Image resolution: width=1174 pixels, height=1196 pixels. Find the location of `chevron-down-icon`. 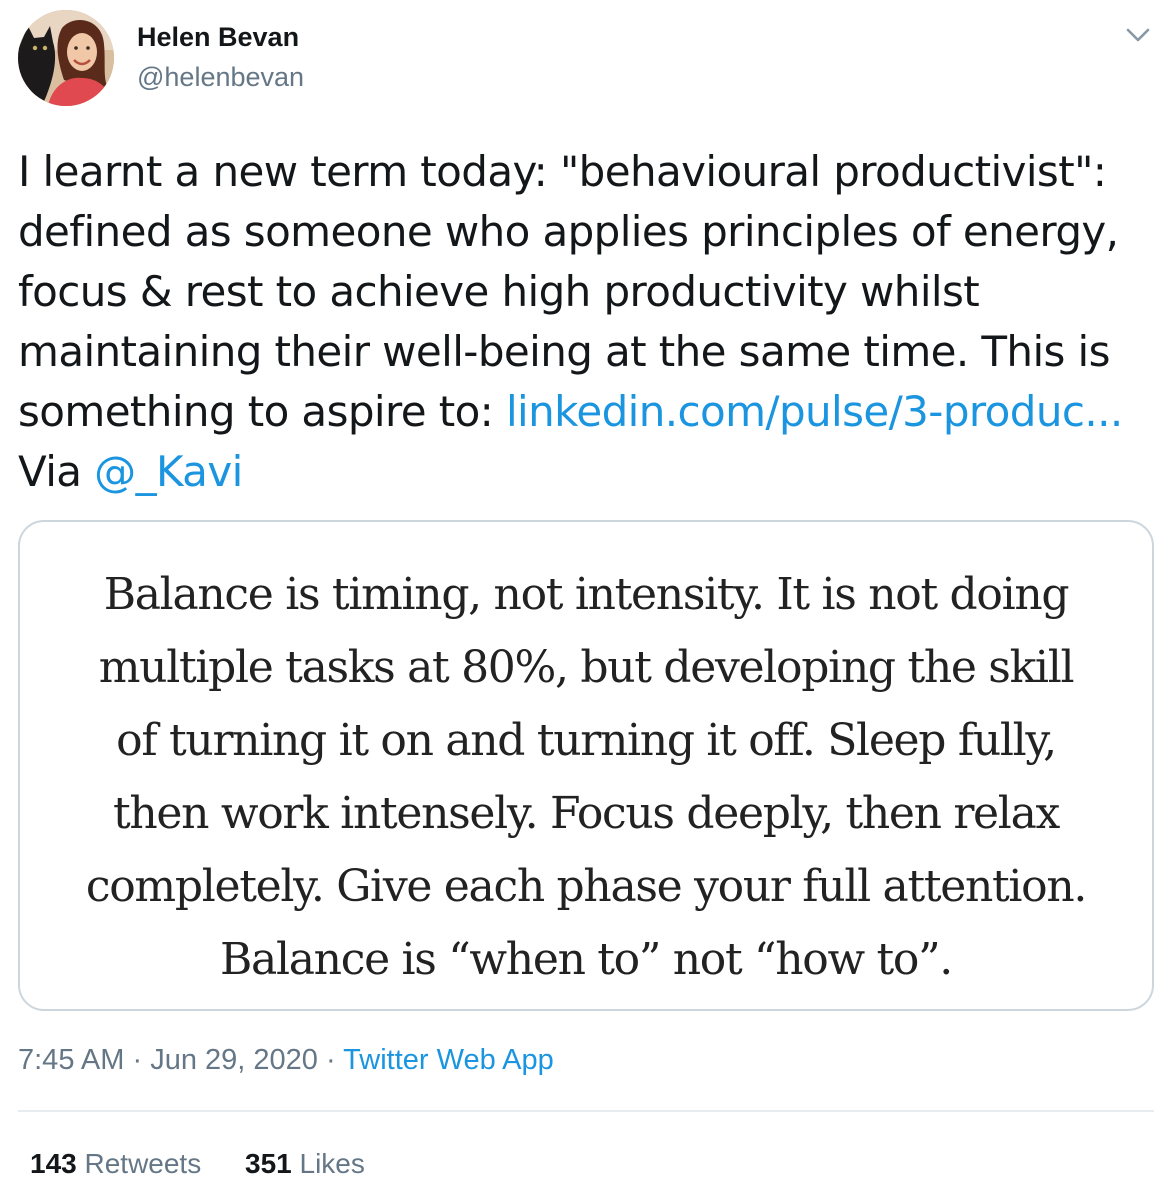

chevron-down-icon is located at coordinates (1138, 35).